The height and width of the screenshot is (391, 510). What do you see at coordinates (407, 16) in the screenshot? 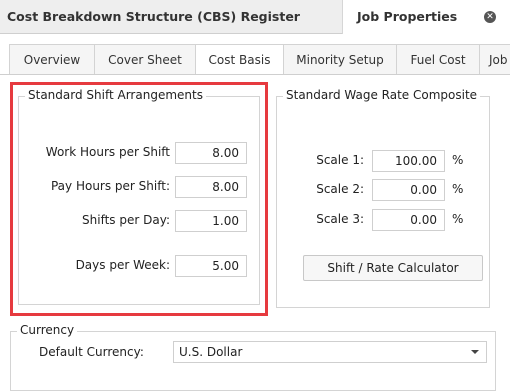
I see `tab-job-properties-label: Job Properties` at bounding box center [407, 16].